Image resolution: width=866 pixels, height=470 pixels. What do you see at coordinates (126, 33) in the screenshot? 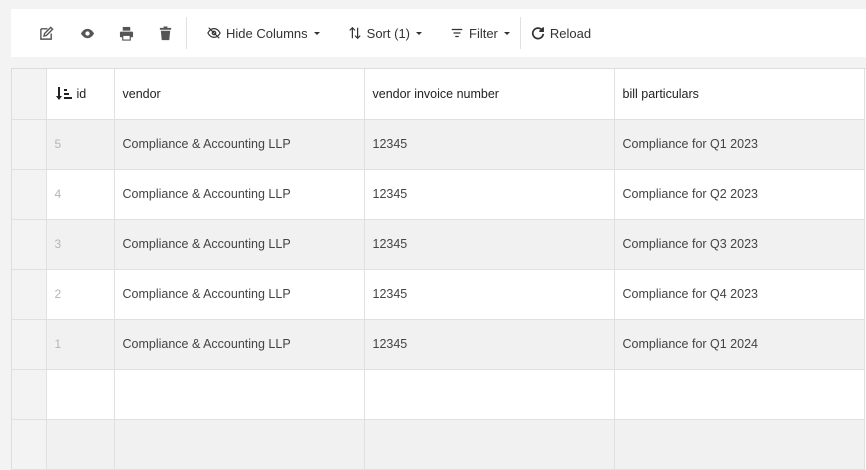
I see `print-icon` at bounding box center [126, 33].